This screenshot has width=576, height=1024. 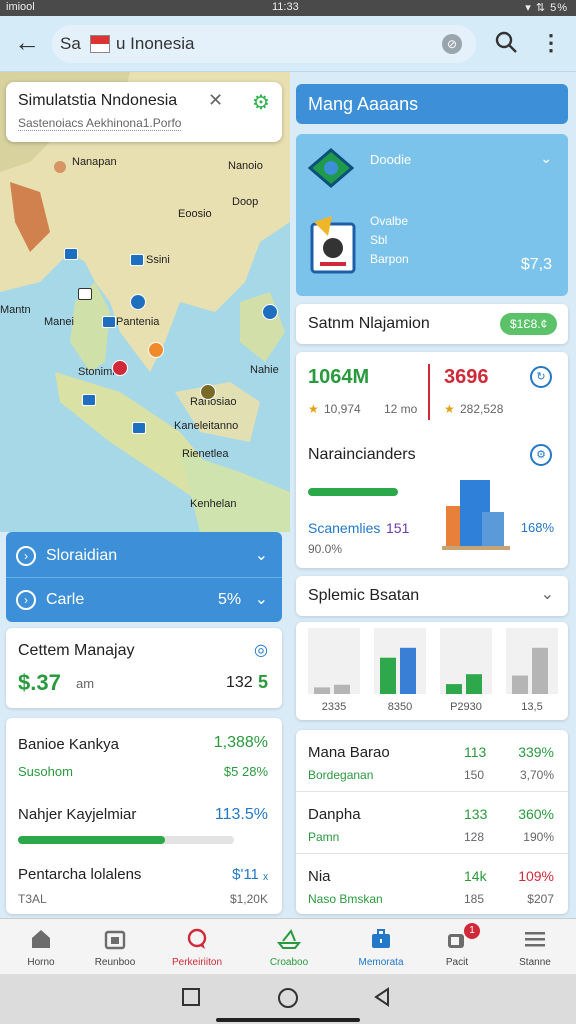 I want to click on divider, so click(x=429, y=392).